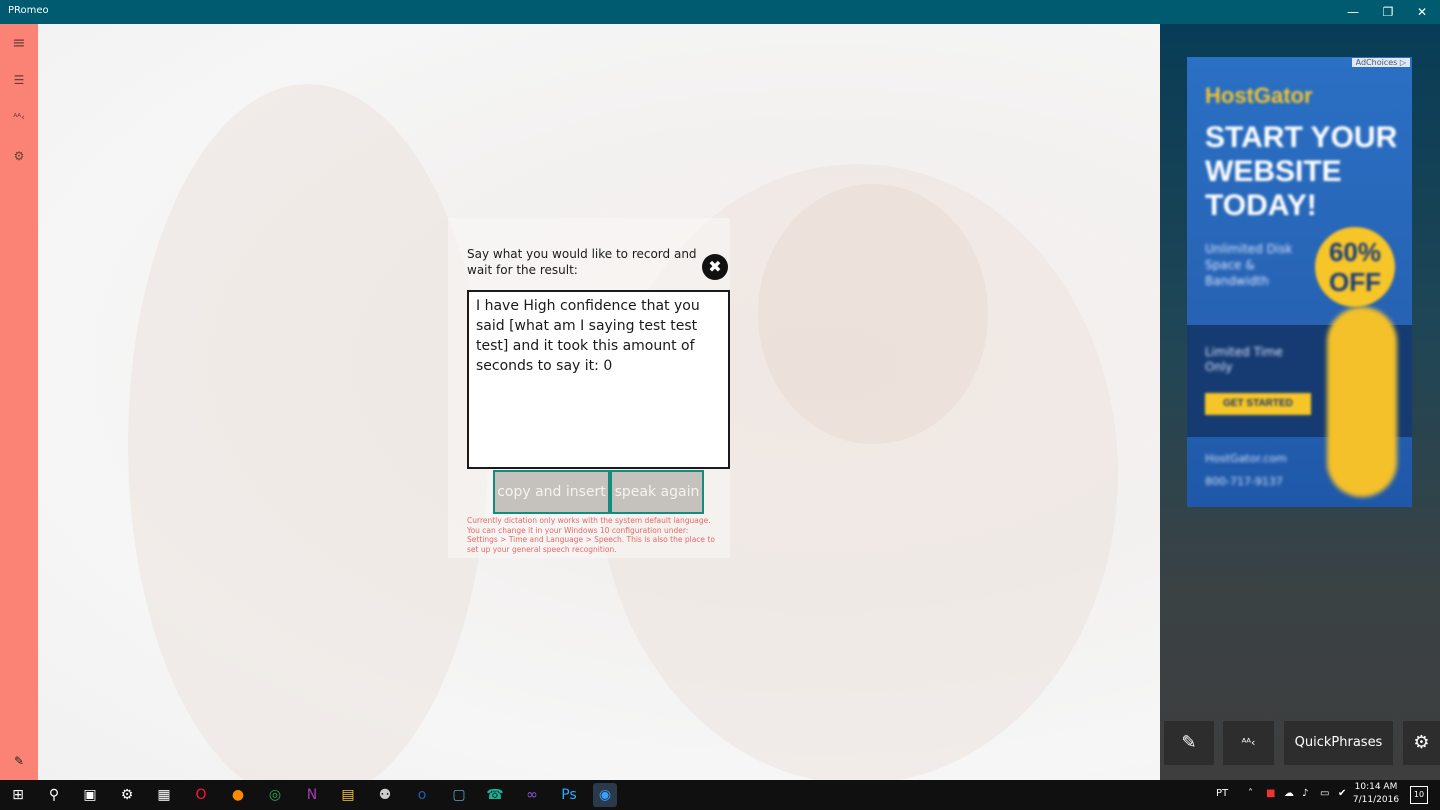 This screenshot has width=1440, height=810. I want to click on minimize-button: —, so click(1353, 12).